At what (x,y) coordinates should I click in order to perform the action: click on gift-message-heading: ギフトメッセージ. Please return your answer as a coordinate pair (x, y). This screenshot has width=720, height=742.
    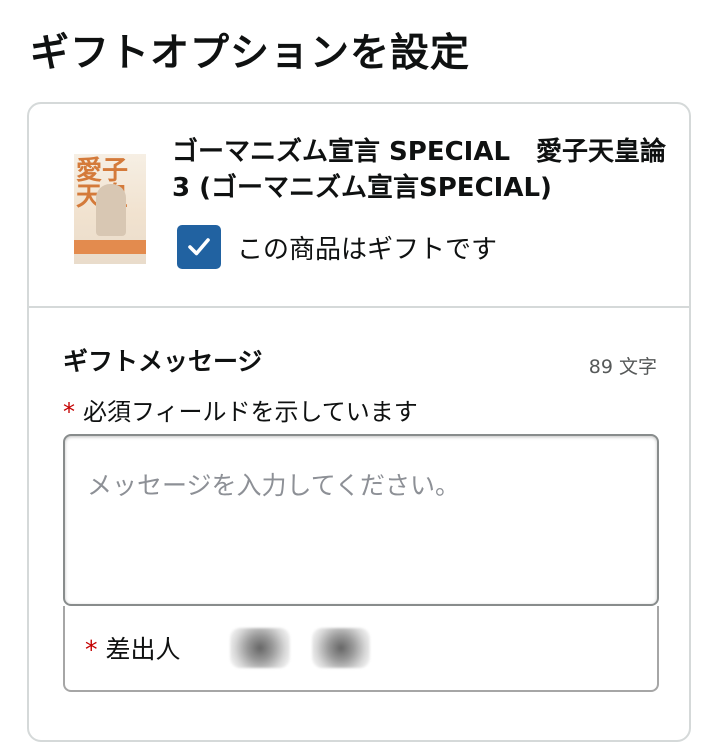
    Looking at the image, I should click on (163, 361).